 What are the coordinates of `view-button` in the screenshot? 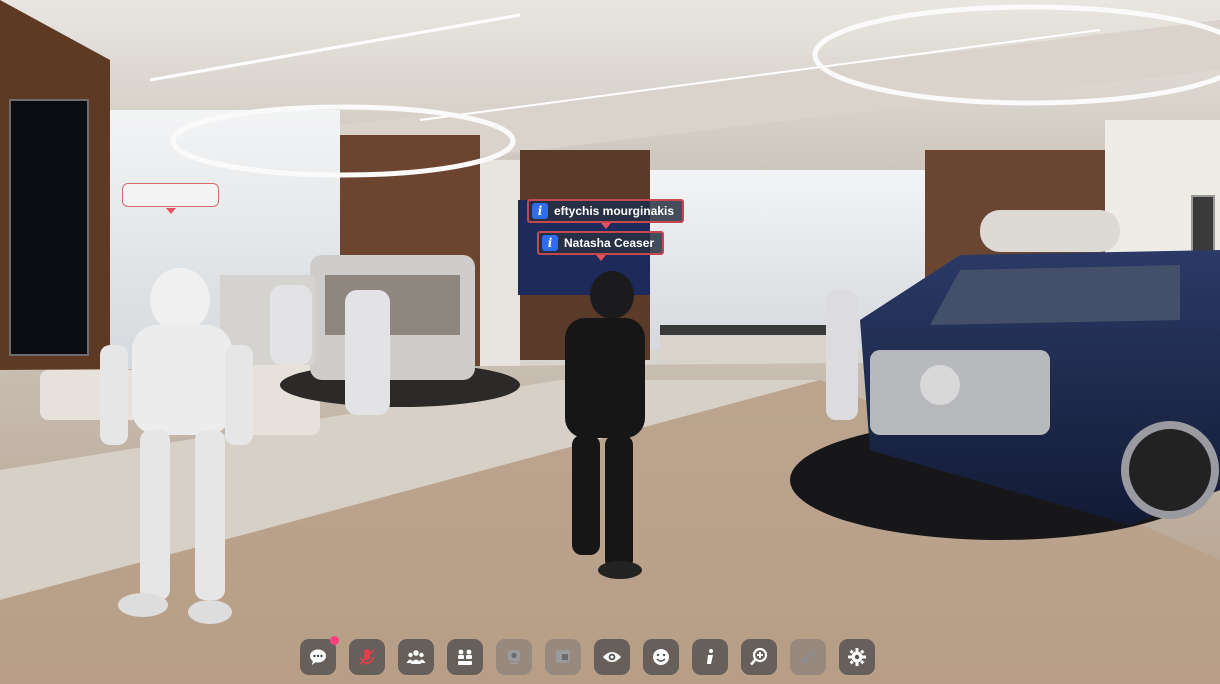 It's located at (612, 657).